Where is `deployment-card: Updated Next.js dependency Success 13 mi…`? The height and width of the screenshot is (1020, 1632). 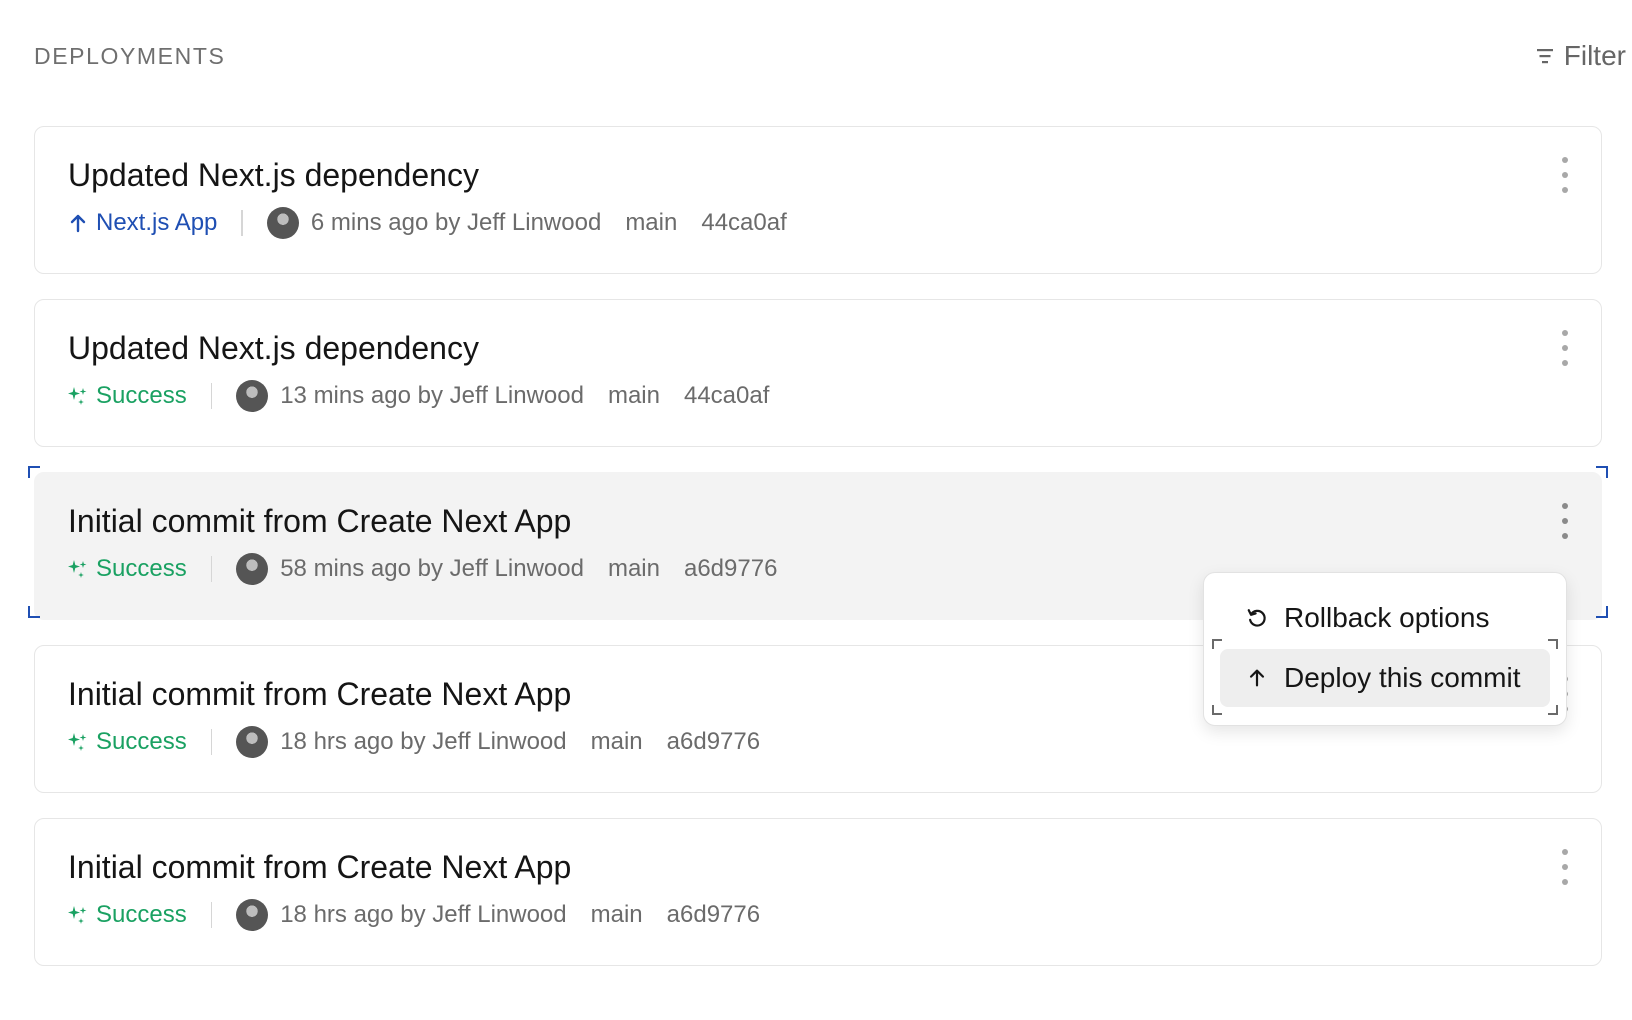 deployment-card: Updated Next.js dependency Success 13 mi… is located at coordinates (818, 373).